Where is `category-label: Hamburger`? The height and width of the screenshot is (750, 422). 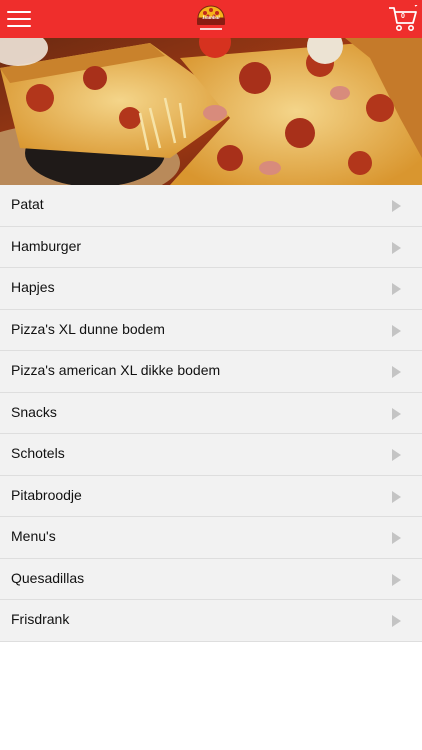
category-label: Hamburger is located at coordinates (46, 245).